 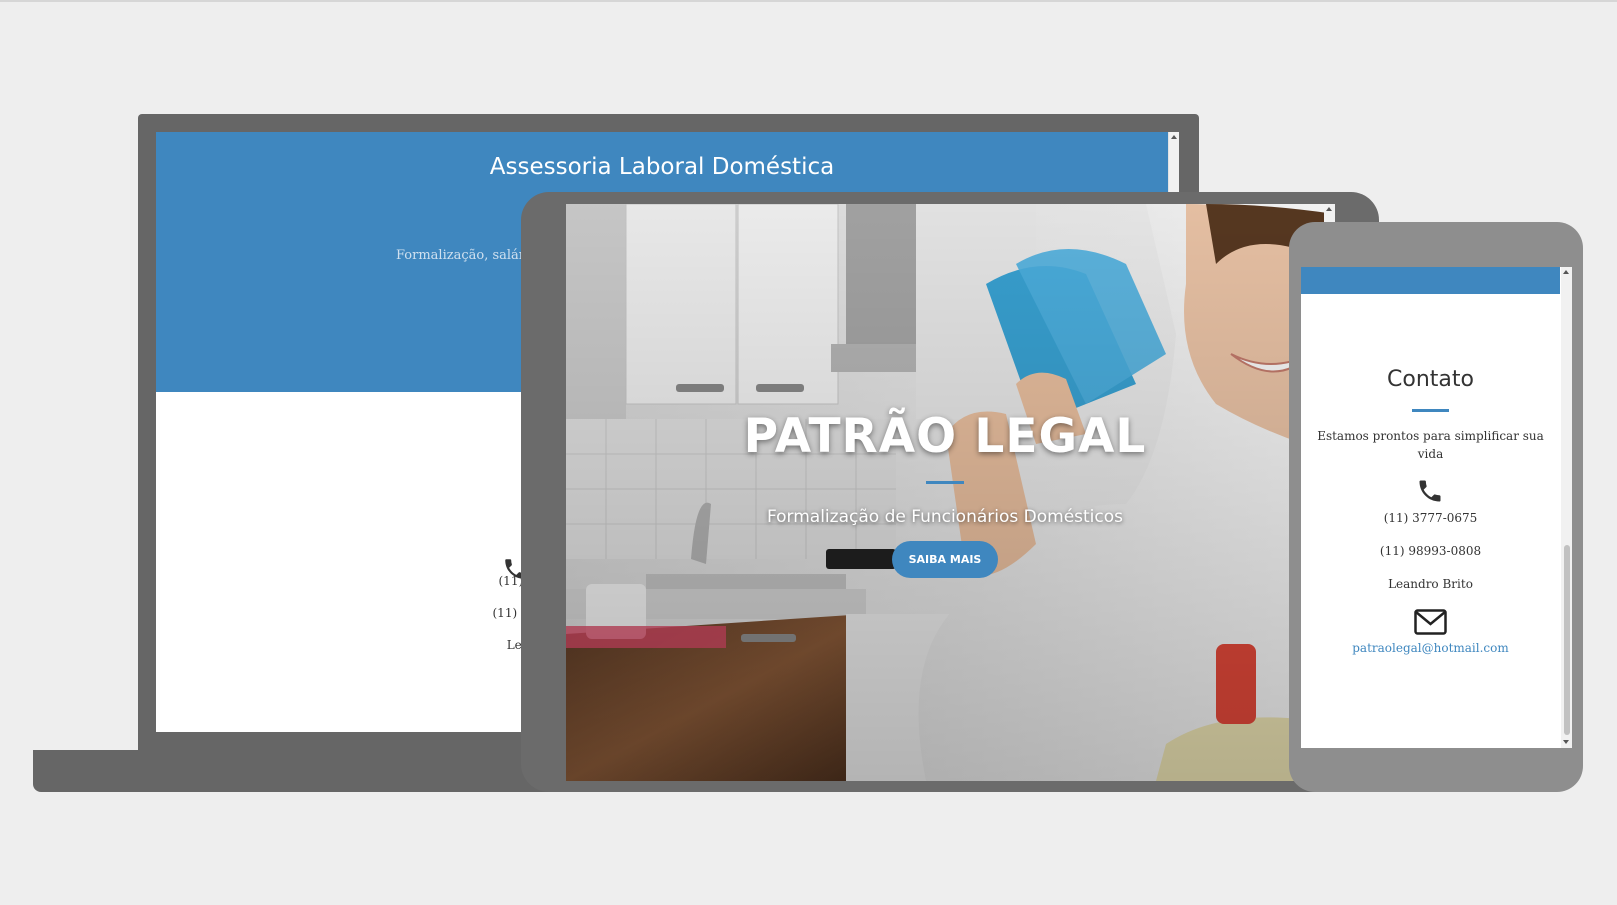 What do you see at coordinates (1430, 622) in the screenshot?
I see `envelope-icon` at bounding box center [1430, 622].